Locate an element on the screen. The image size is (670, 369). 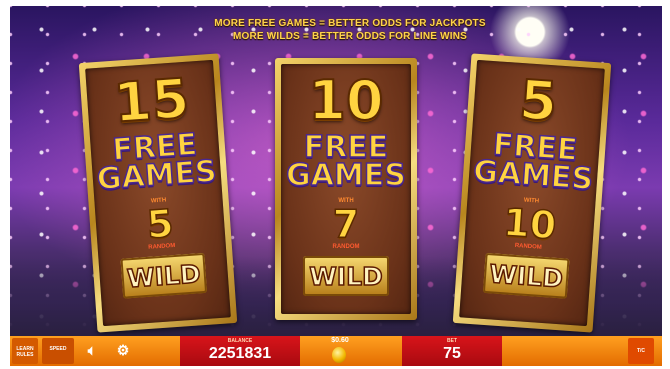
balance-value: 2251831 is located at coordinates (240, 353).